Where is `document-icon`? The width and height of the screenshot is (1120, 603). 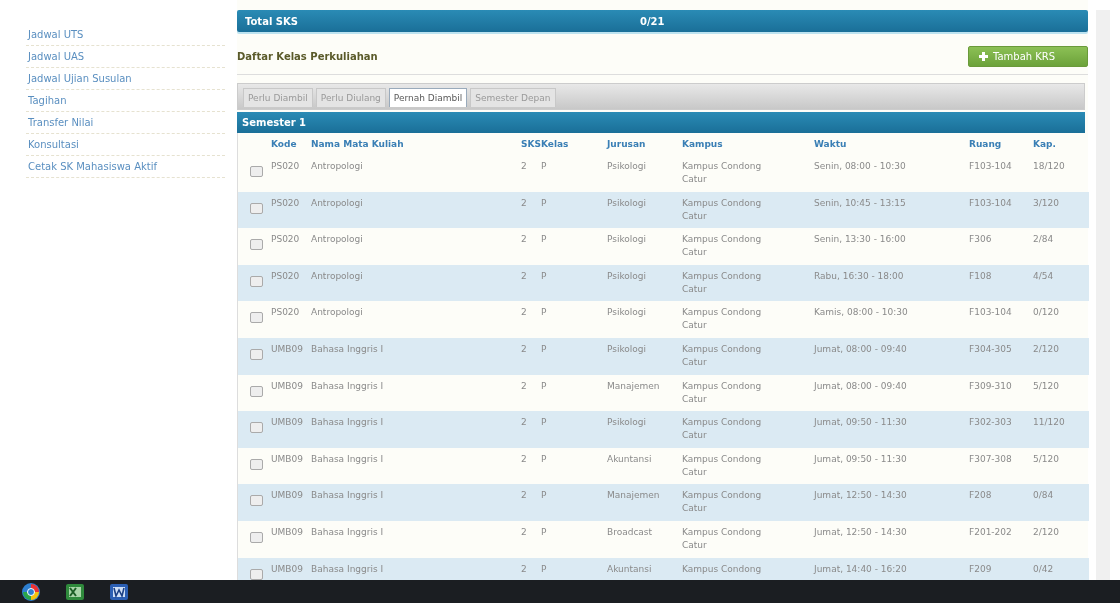
document-icon is located at coordinates (119, 591).